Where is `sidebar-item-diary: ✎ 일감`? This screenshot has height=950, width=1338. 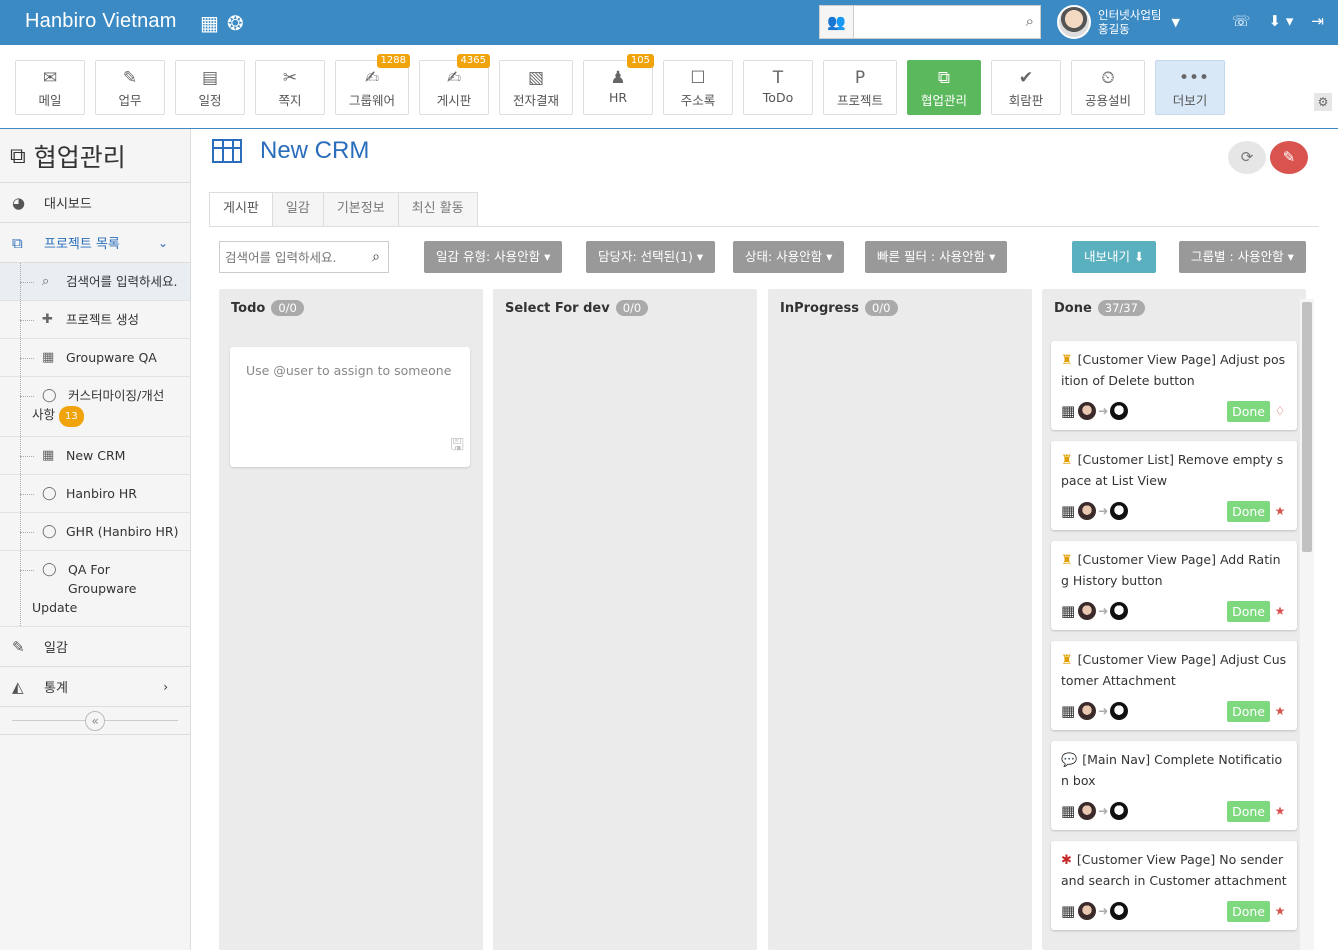 sidebar-item-diary: ✎ 일감 is located at coordinates (95, 647).